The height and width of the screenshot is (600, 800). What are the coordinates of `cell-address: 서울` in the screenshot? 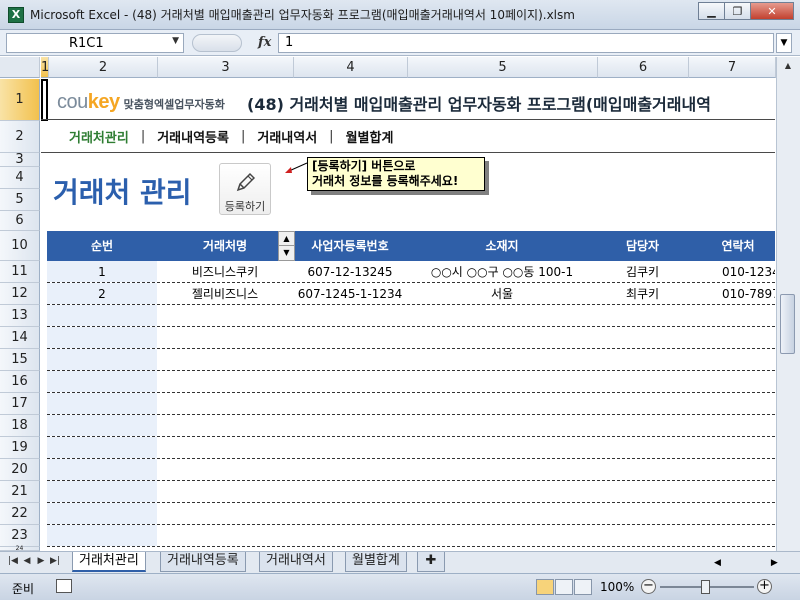 It's located at (502, 294).